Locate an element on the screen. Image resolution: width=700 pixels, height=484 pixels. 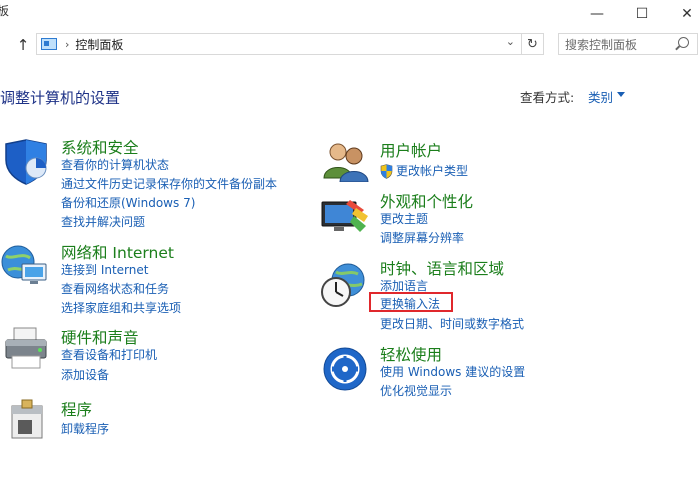
view-by-label: 查看方式: is located at coordinates (547, 97).